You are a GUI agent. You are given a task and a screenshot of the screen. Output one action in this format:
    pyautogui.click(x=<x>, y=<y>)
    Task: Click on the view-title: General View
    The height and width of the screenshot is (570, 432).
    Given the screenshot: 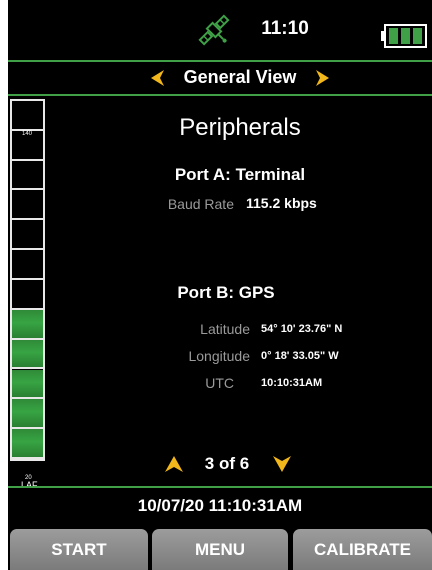 What is the action you would take?
    pyautogui.click(x=240, y=77)
    